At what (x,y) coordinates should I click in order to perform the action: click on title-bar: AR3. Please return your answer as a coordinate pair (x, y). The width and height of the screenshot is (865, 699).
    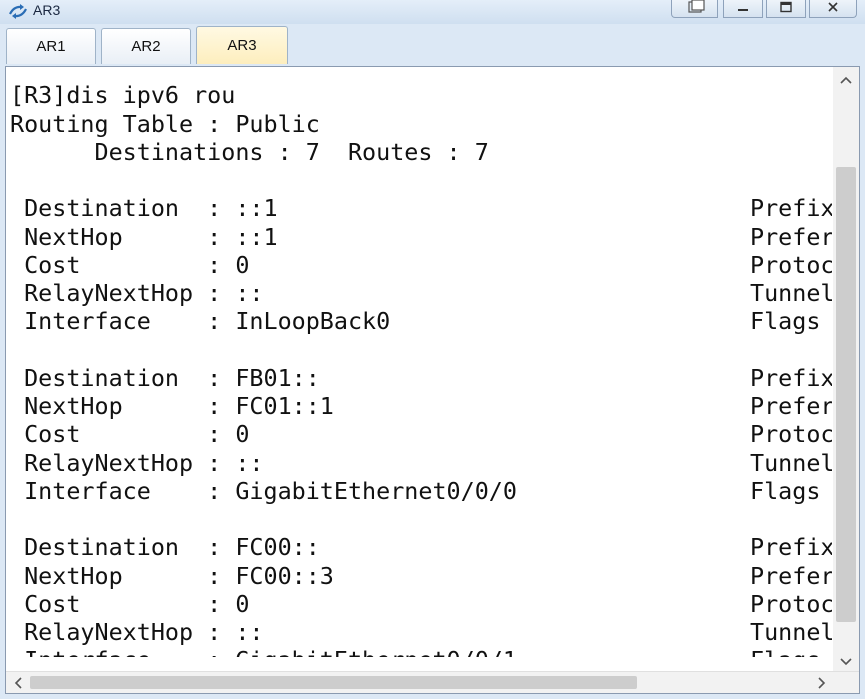
    Looking at the image, I should click on (432, 12).